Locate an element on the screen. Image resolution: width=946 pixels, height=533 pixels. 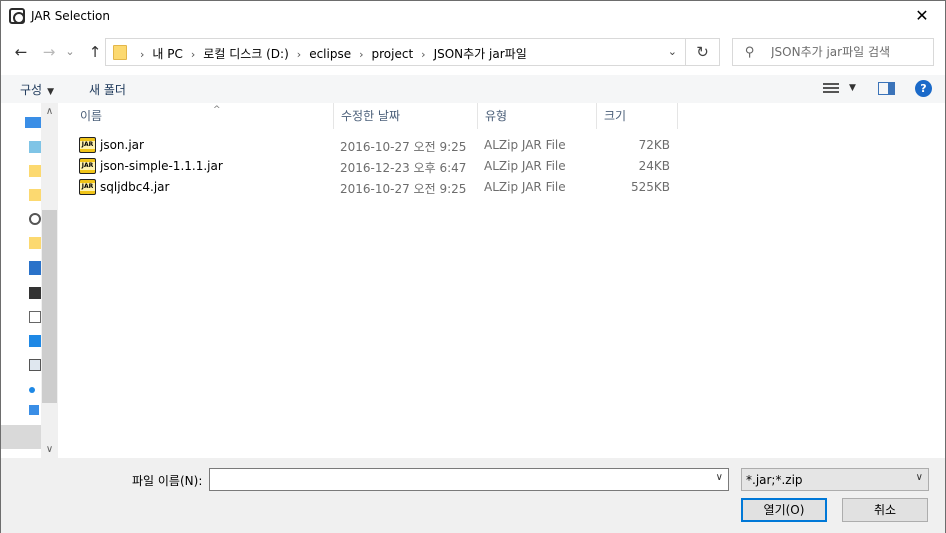
file-size: 72KB is located at coordinates (654, 145).